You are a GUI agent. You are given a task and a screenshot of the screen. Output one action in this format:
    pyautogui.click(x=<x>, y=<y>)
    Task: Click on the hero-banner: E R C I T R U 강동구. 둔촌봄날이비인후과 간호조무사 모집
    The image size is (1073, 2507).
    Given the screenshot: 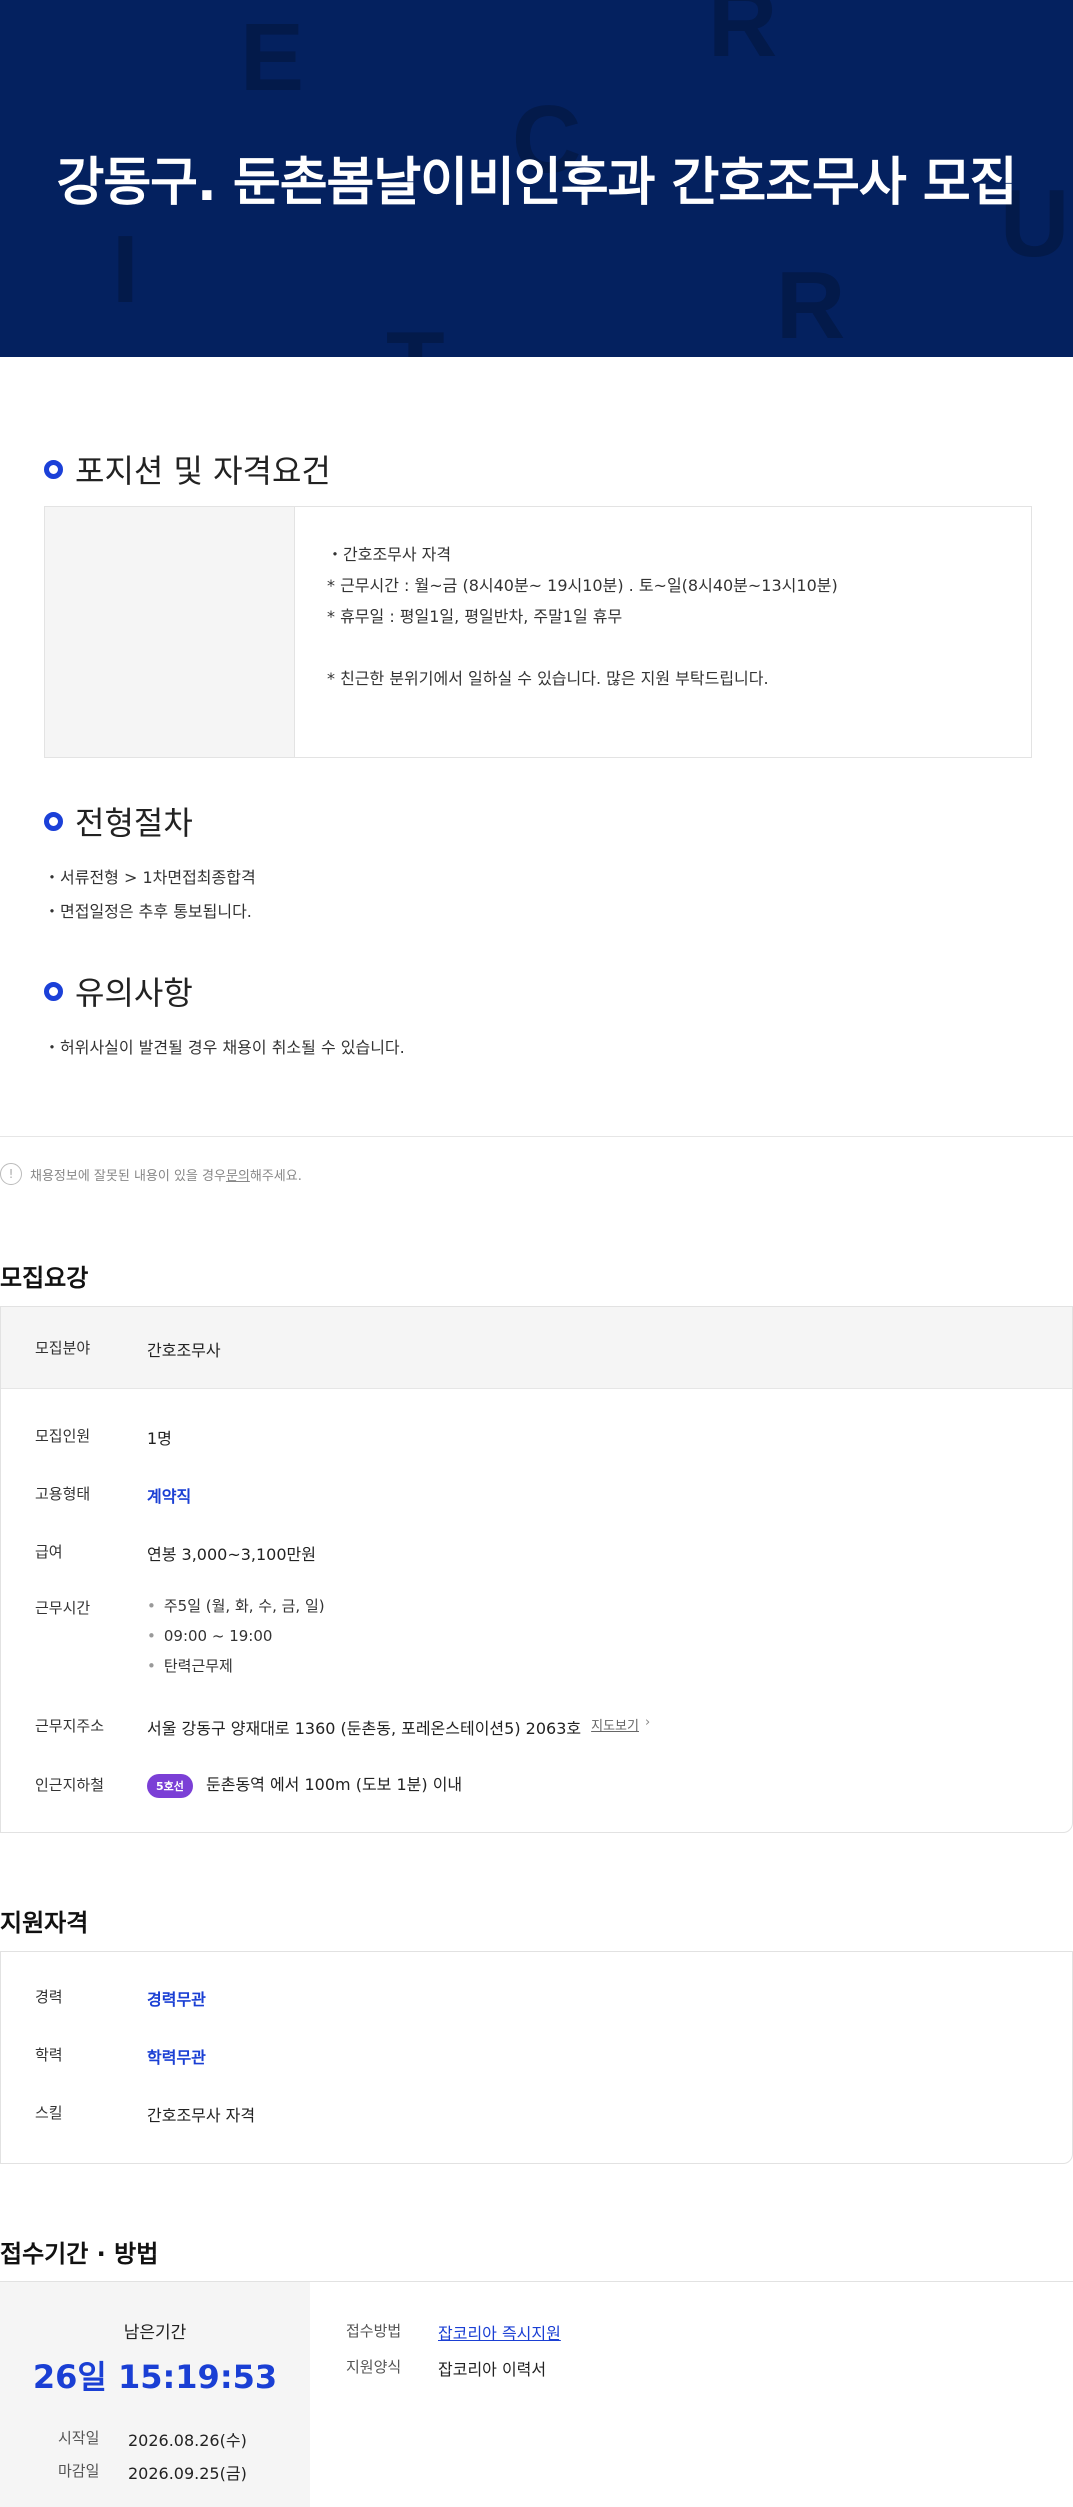 What is the action you would take?
    pyautogui.click(x=536, y=178)
    